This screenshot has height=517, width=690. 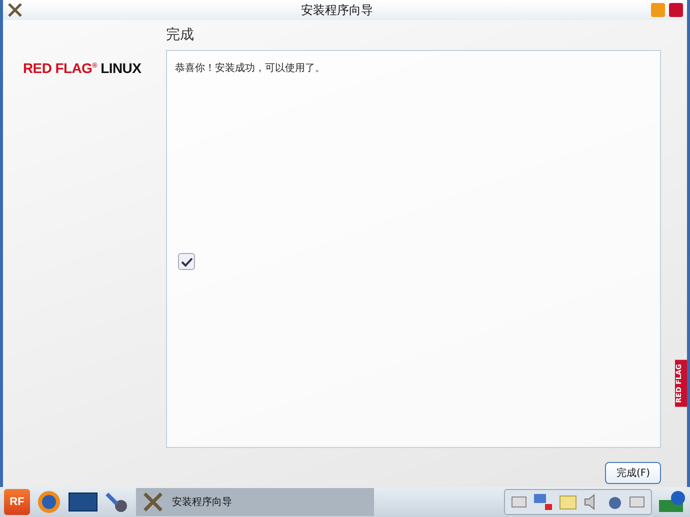 What do you see at coordinates (250, 68) in the screenshot?
I see `message-text: 恭喜你！安装成功，可以使用了。` at bounding box center [250, 68].